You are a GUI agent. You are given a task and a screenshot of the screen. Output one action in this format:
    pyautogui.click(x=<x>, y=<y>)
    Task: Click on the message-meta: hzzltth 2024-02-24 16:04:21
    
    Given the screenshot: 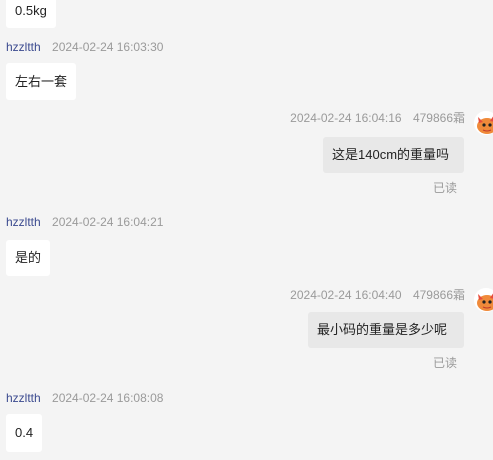 What is the action you would take?
    pyautogui.click(x=84, y=222)
    